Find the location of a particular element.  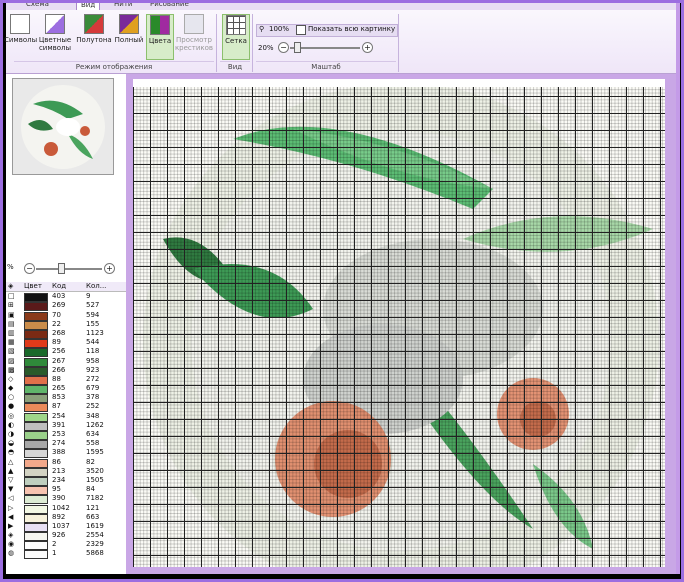

palette-row: □ 403 9 is located at coordinates (66, 297).